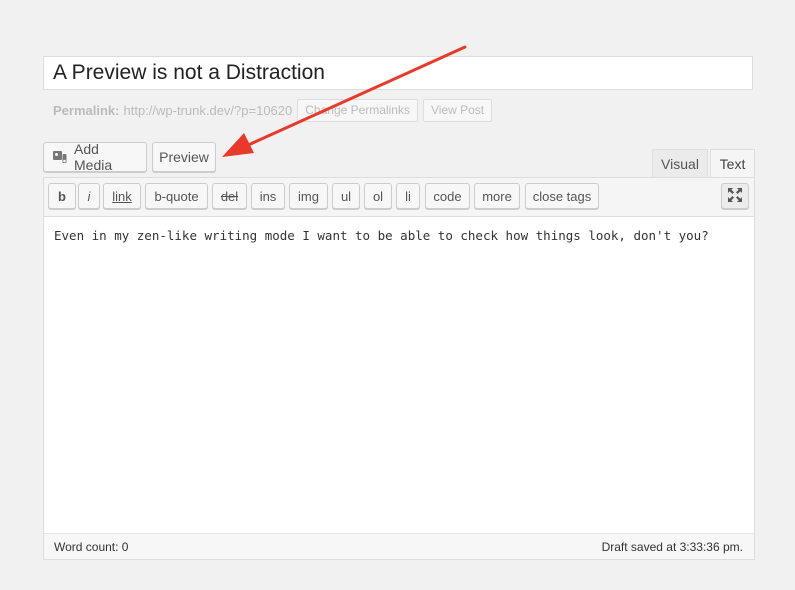  What do you see at coordinates (268, 196) in the screenshot?
I see `ins-button: ins` at bounding box center [268, 196].